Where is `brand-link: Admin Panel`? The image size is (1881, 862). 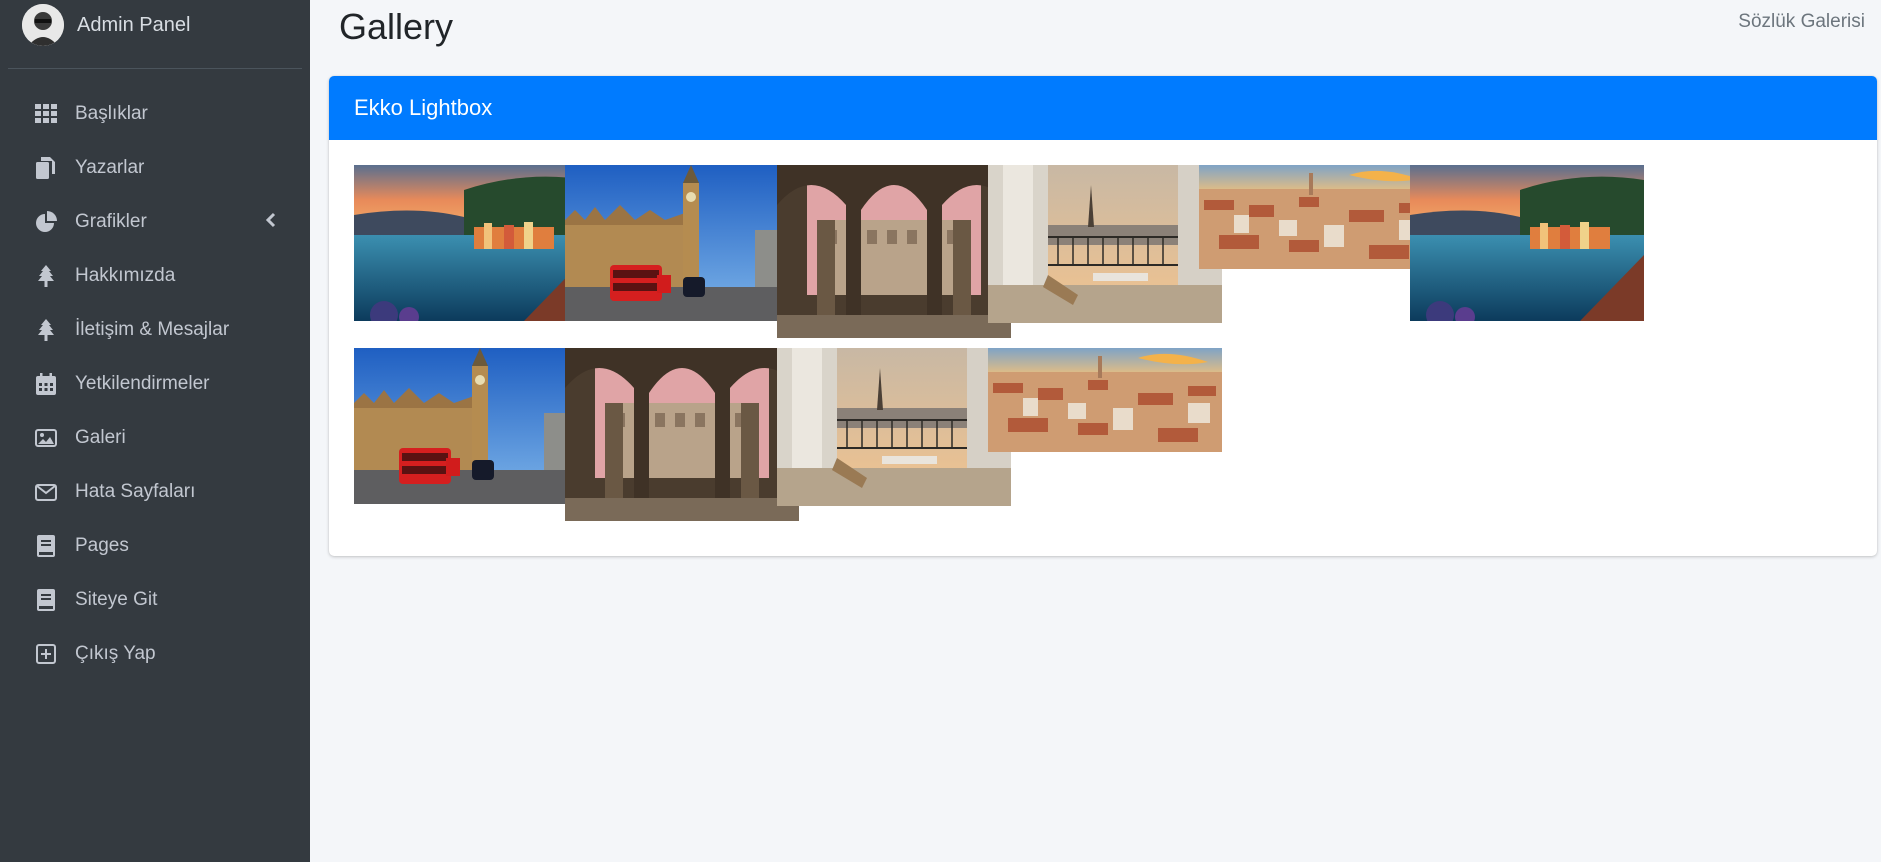
brand-link: Admin Panel is located at coordinates (155, 35).